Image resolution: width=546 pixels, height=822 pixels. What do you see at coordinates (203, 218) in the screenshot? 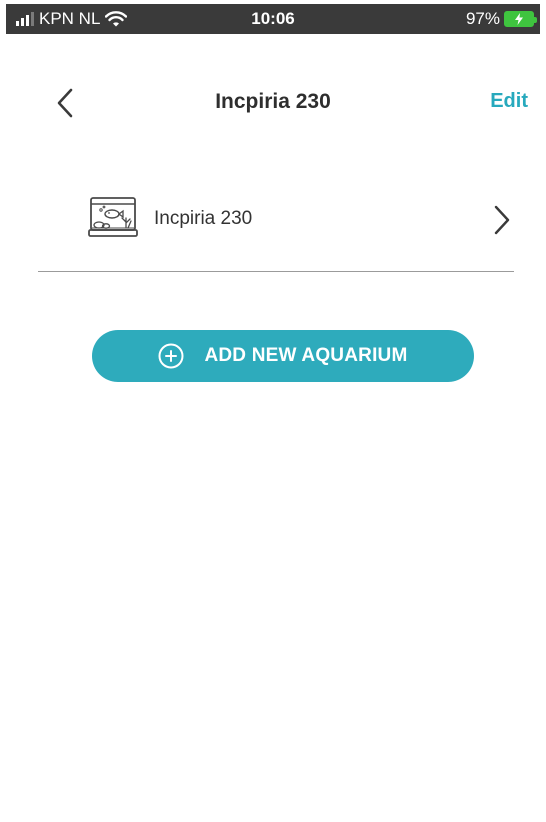
I see `aquarium-name: Incpiria 230` at bounding box center [203, 218].